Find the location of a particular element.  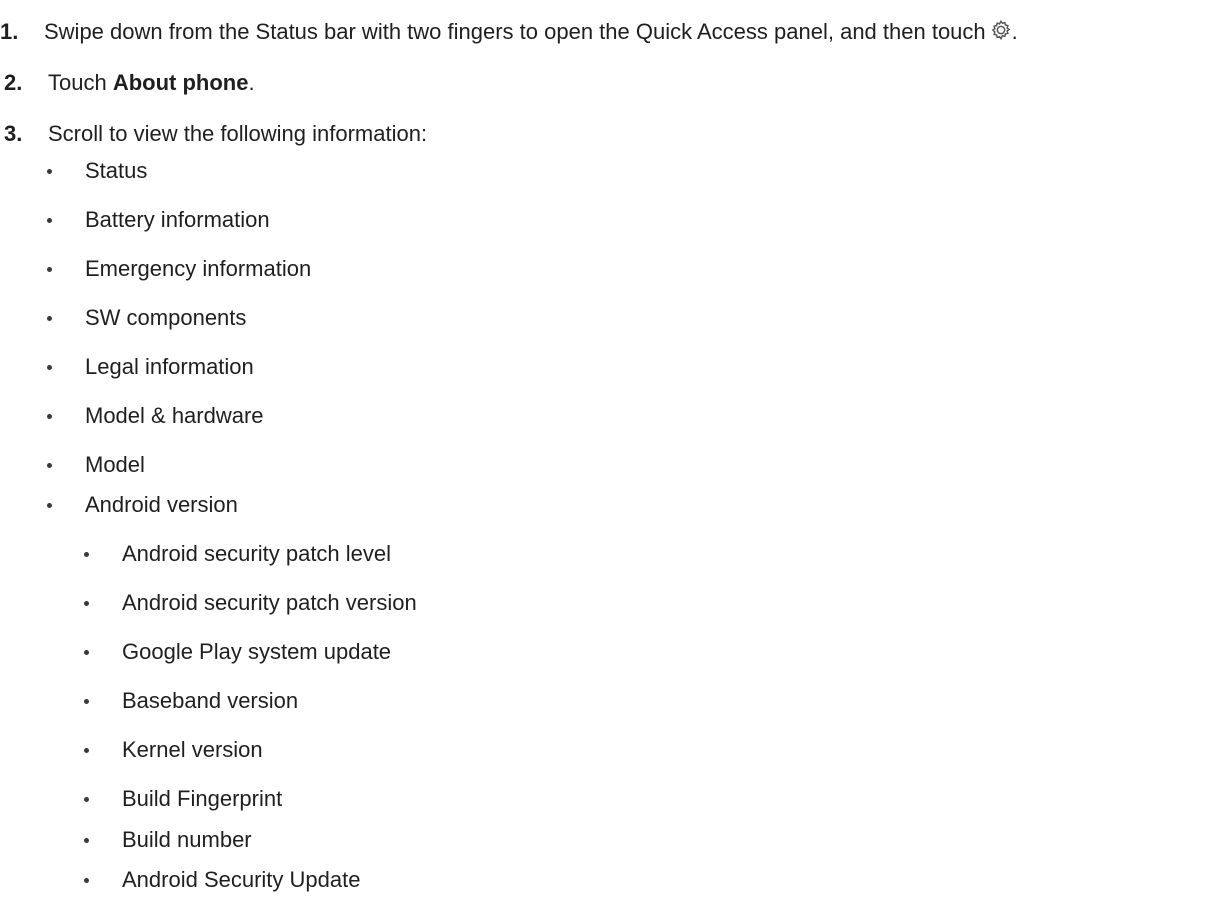

list-item-label: Model is located at coordinates (115, 464).